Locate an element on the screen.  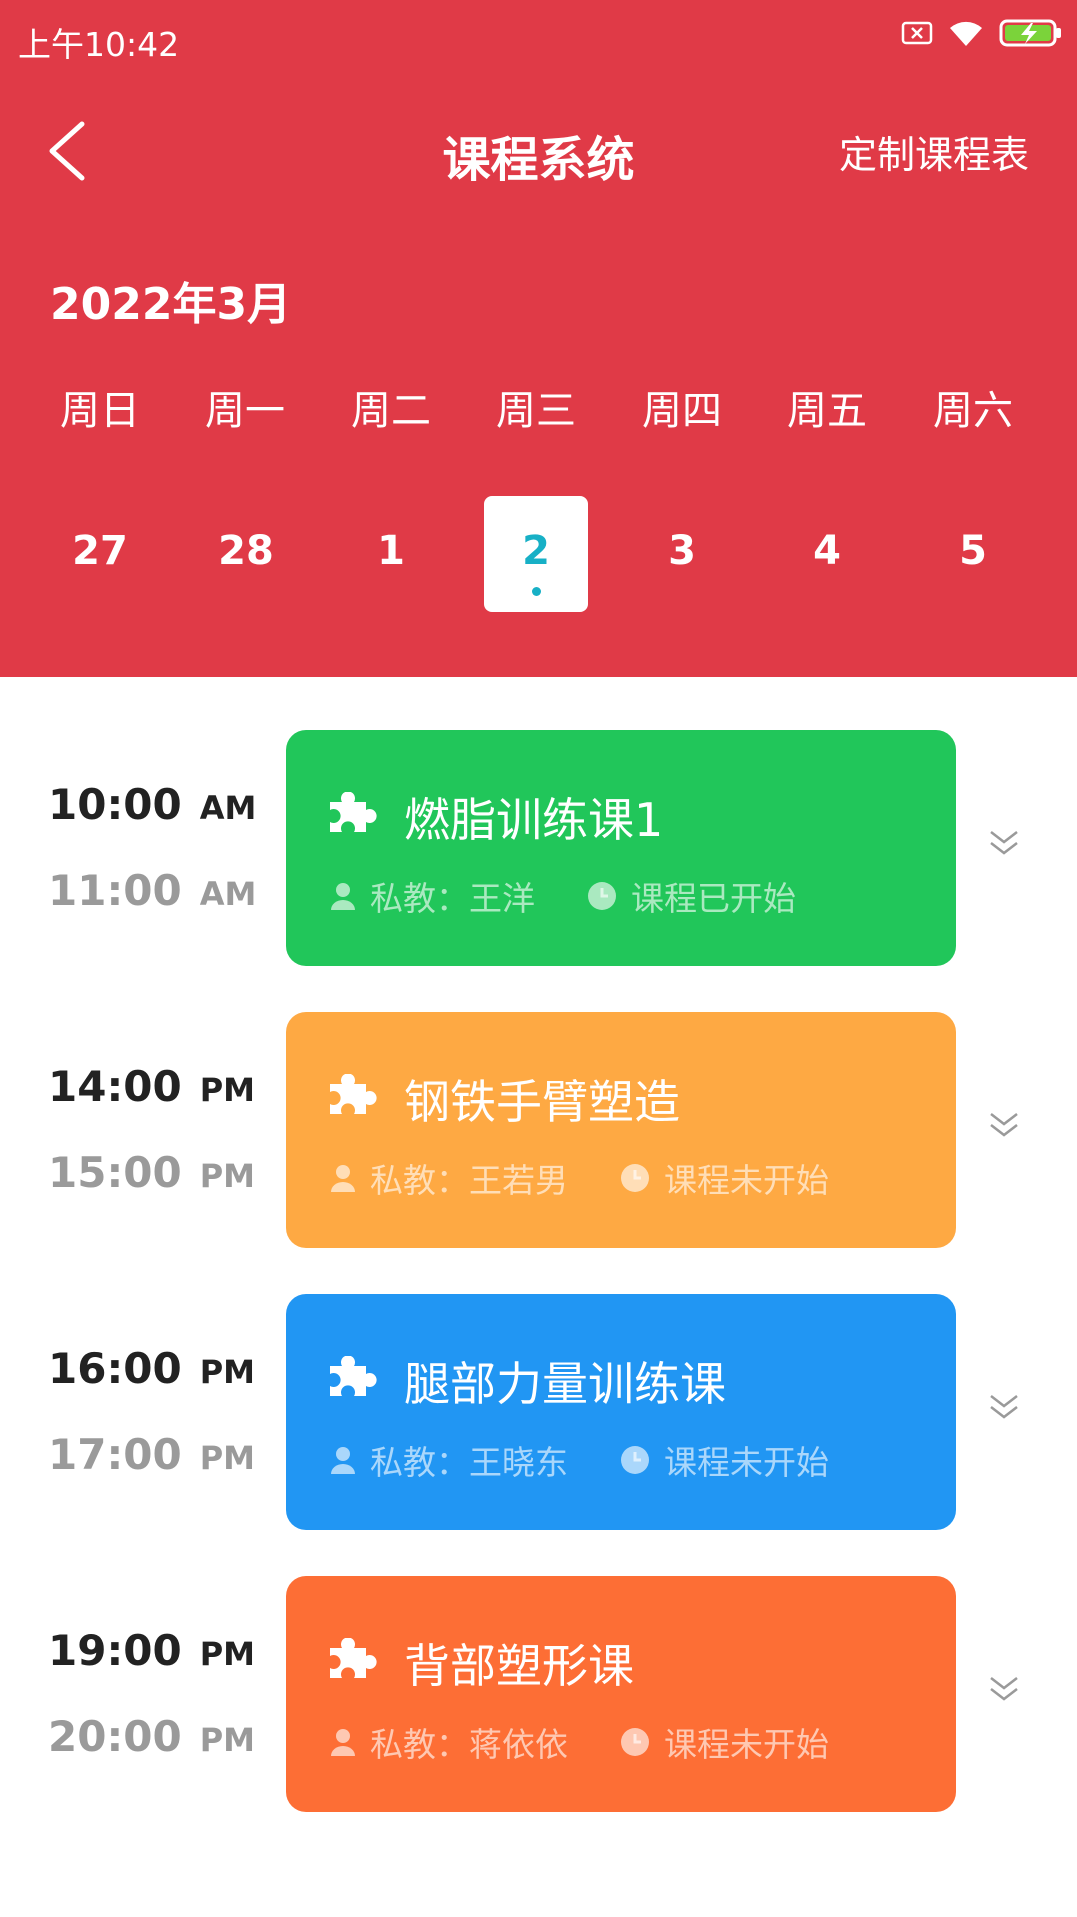
course-name: 腿部力量训练课 is located at coordinates (565, 1384).